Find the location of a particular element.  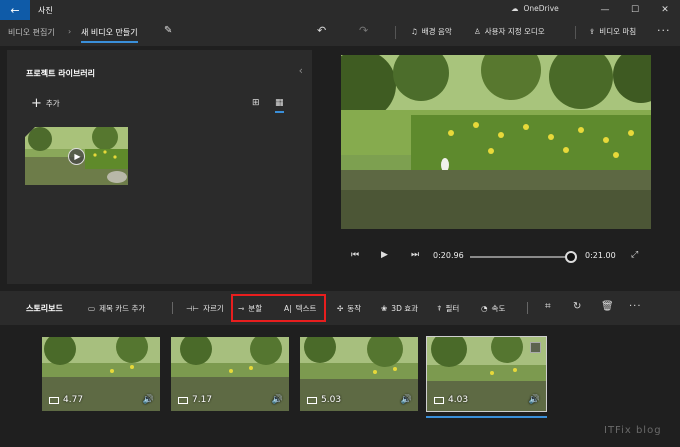

title-bar: ← 사진 is located at coordinates (340, 10).